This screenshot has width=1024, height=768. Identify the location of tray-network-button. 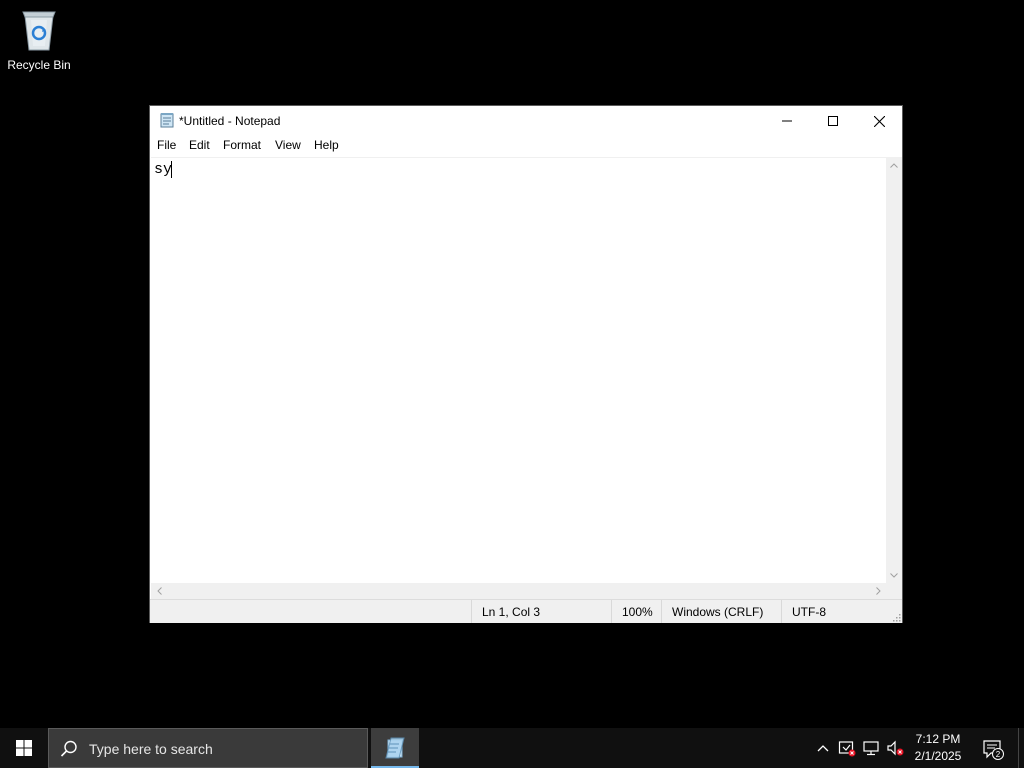
(871, 748).